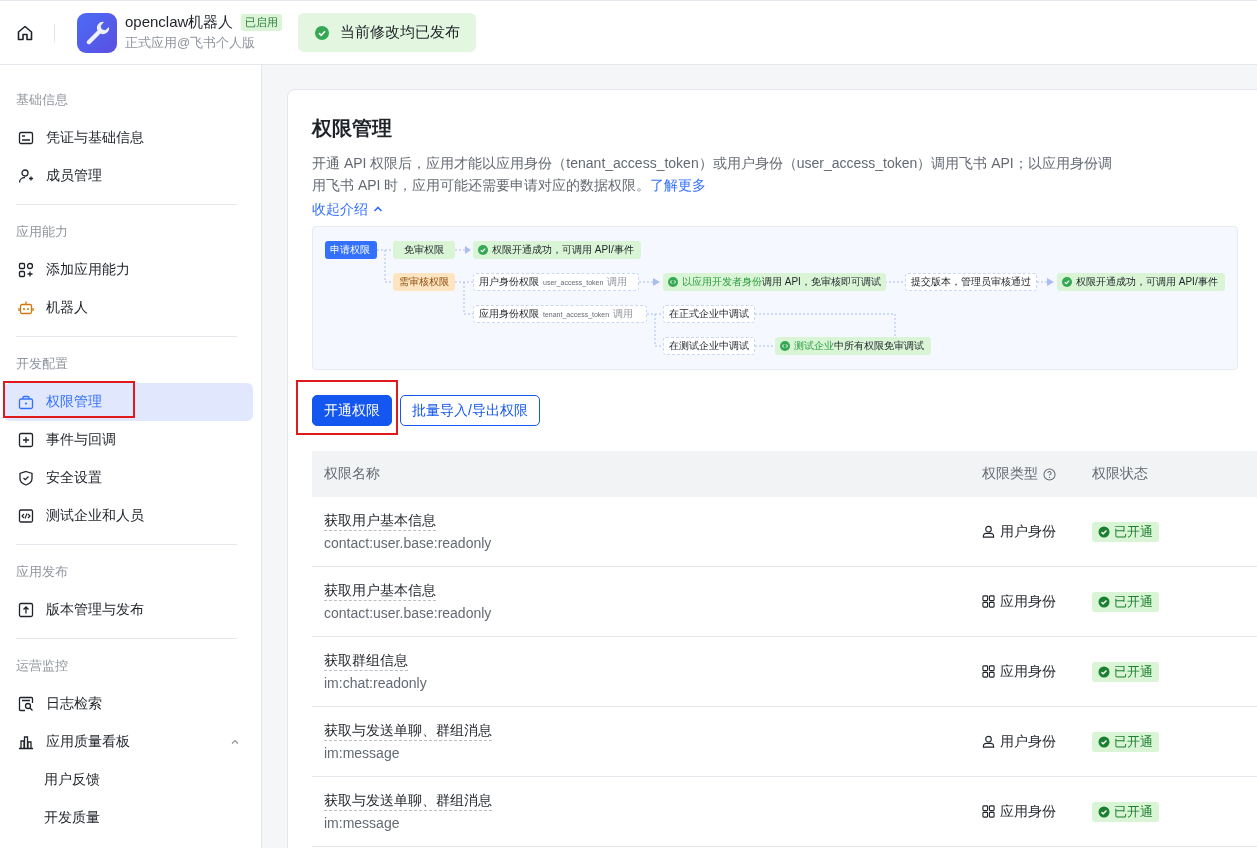  I want to click on group-label: 应用发布, so click(42, 572).